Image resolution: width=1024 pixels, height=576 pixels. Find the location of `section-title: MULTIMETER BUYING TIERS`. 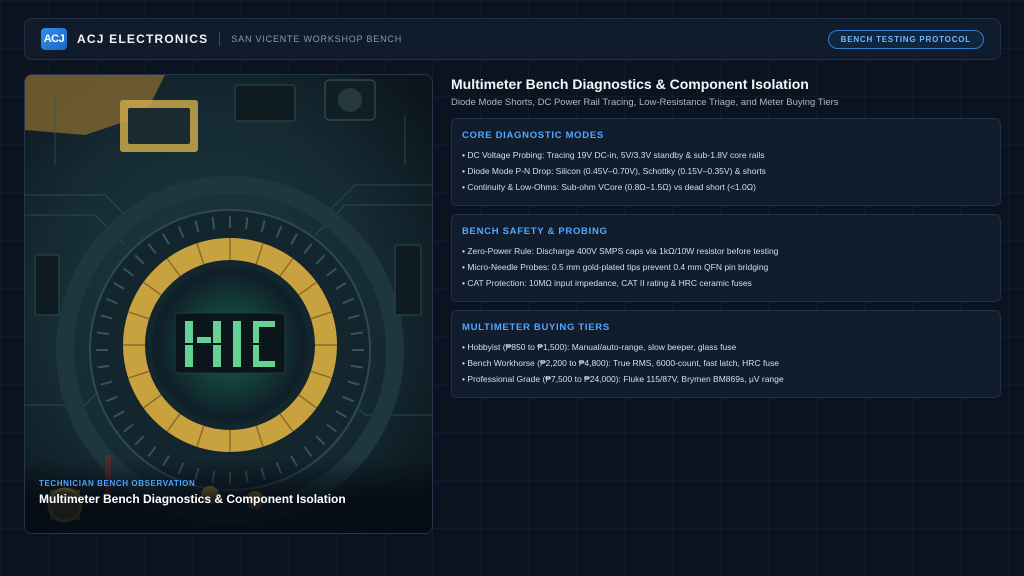

section-title: MULTIMETER BUYING TIERS is located at coordinates (536, 327).